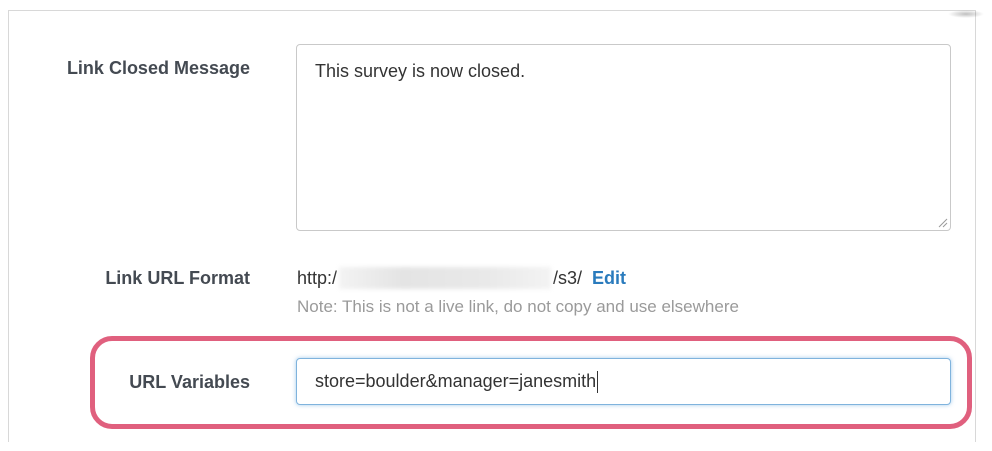  Describe the element at coordinates (568, 277) in the screenshot. I see `url-suffix: /s3/` at that location.